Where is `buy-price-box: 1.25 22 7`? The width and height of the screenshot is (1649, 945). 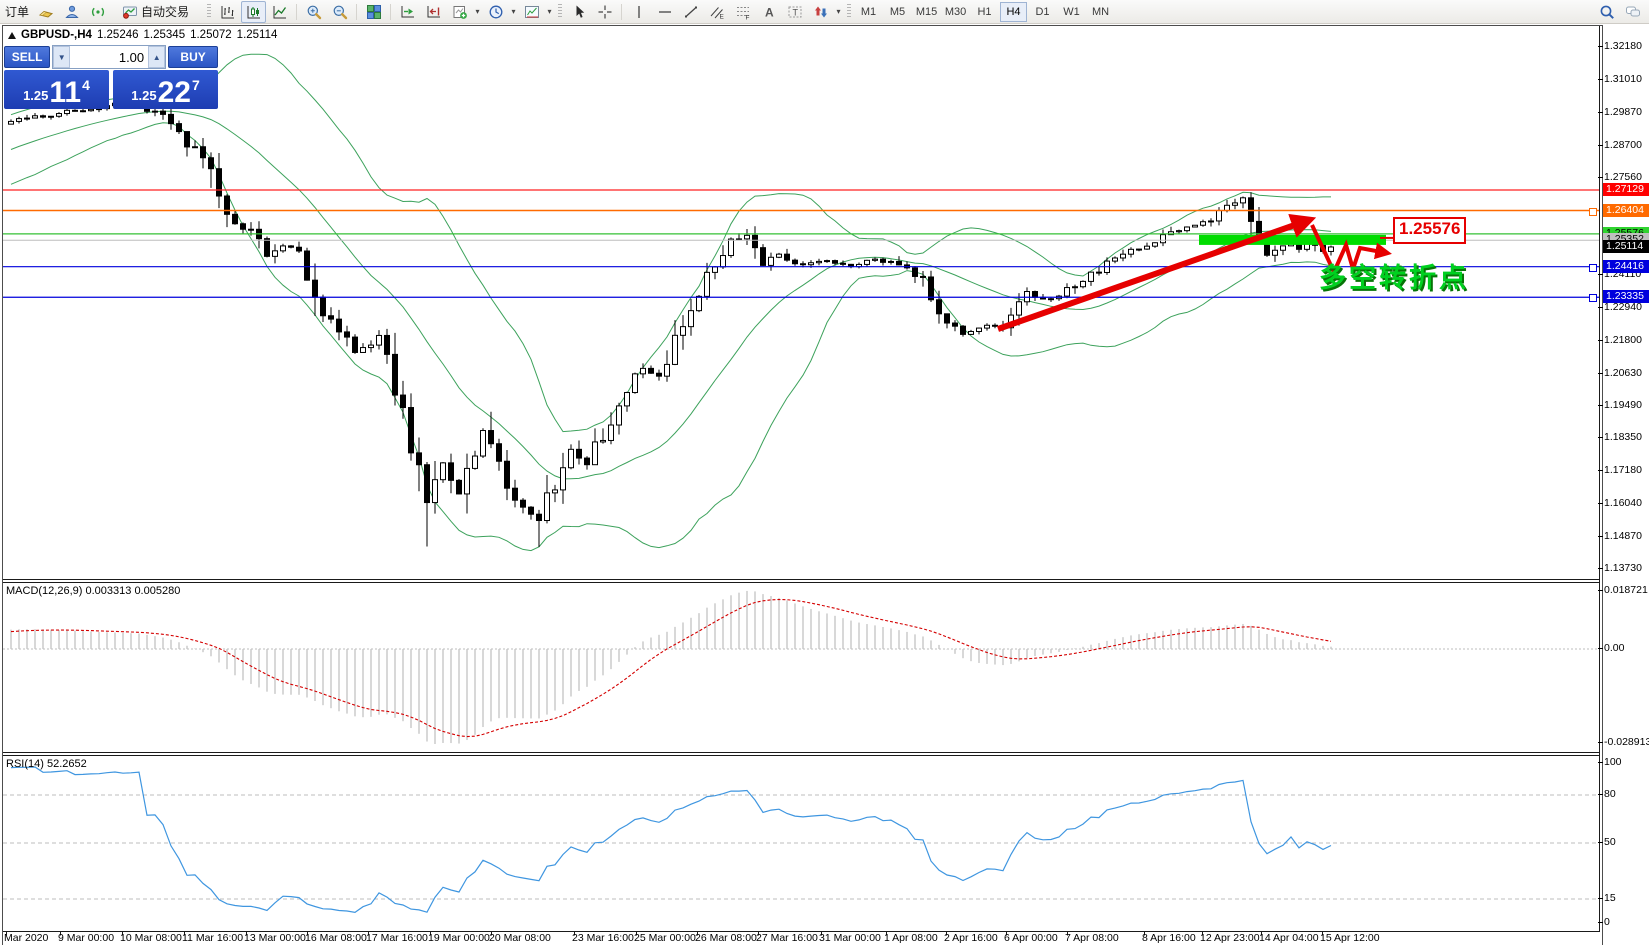 buy-price-box: 1.25 22 7 is located at coordinates (165, 89).